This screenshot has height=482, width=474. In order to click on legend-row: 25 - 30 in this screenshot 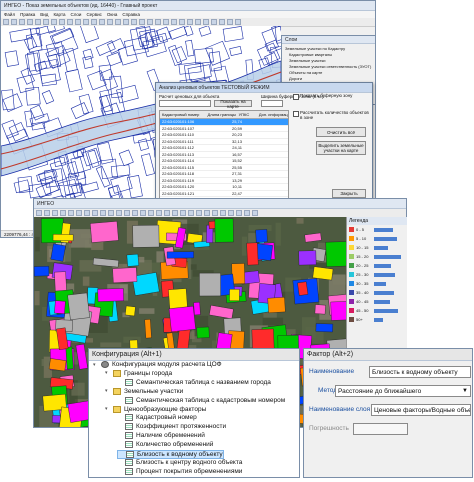, I will do `click(377, 274)`.